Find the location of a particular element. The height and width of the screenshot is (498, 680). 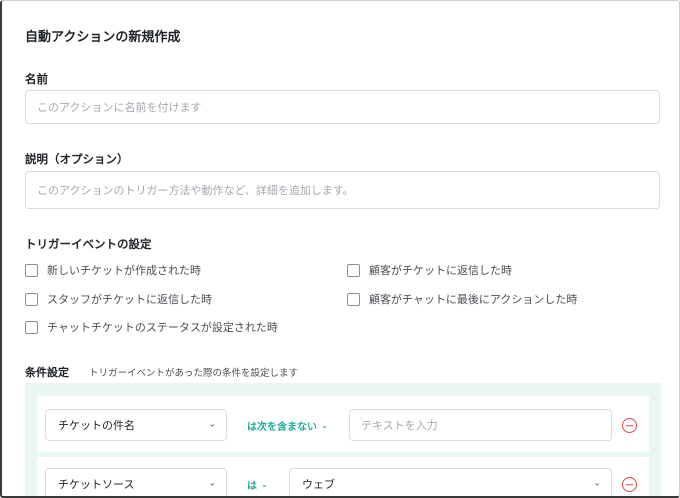

description-textarea: このアクションのトリガー方法や動作など、詳細を追加します。 is located at coordinates (342, 190).